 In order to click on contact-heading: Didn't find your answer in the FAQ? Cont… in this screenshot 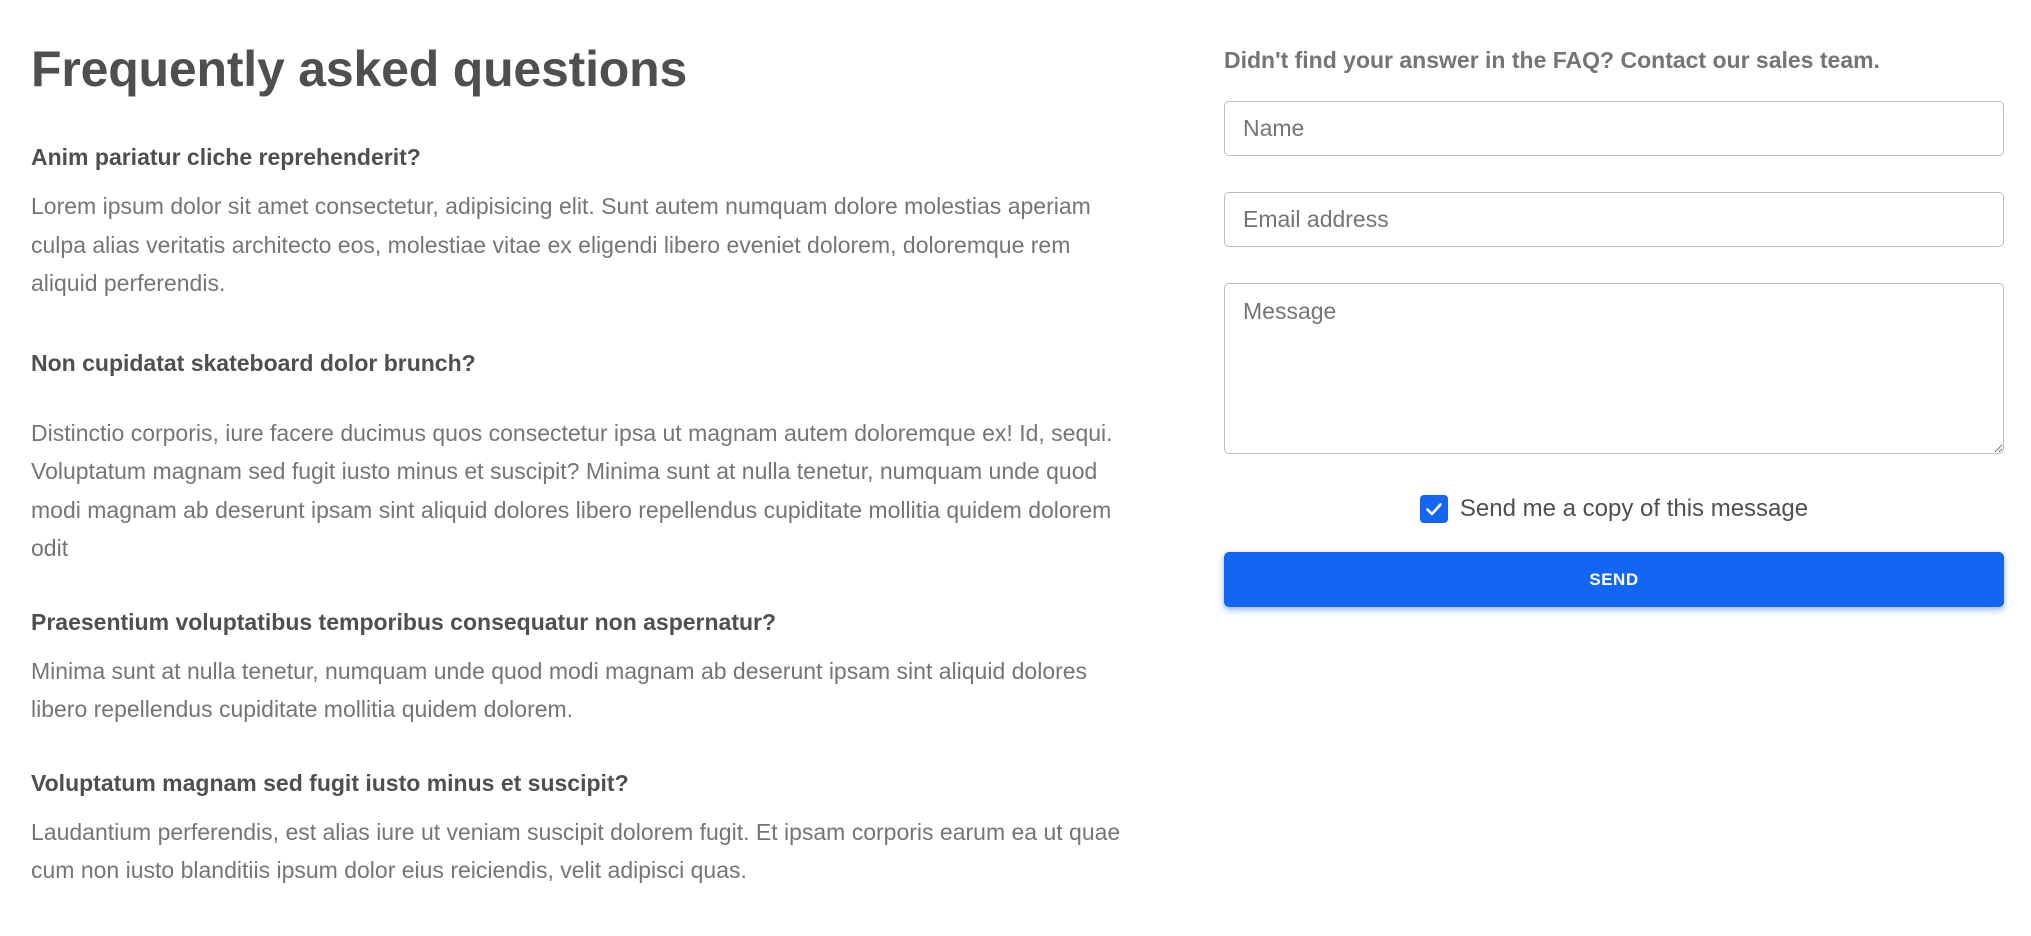, I will do `click(1552, 60)`.